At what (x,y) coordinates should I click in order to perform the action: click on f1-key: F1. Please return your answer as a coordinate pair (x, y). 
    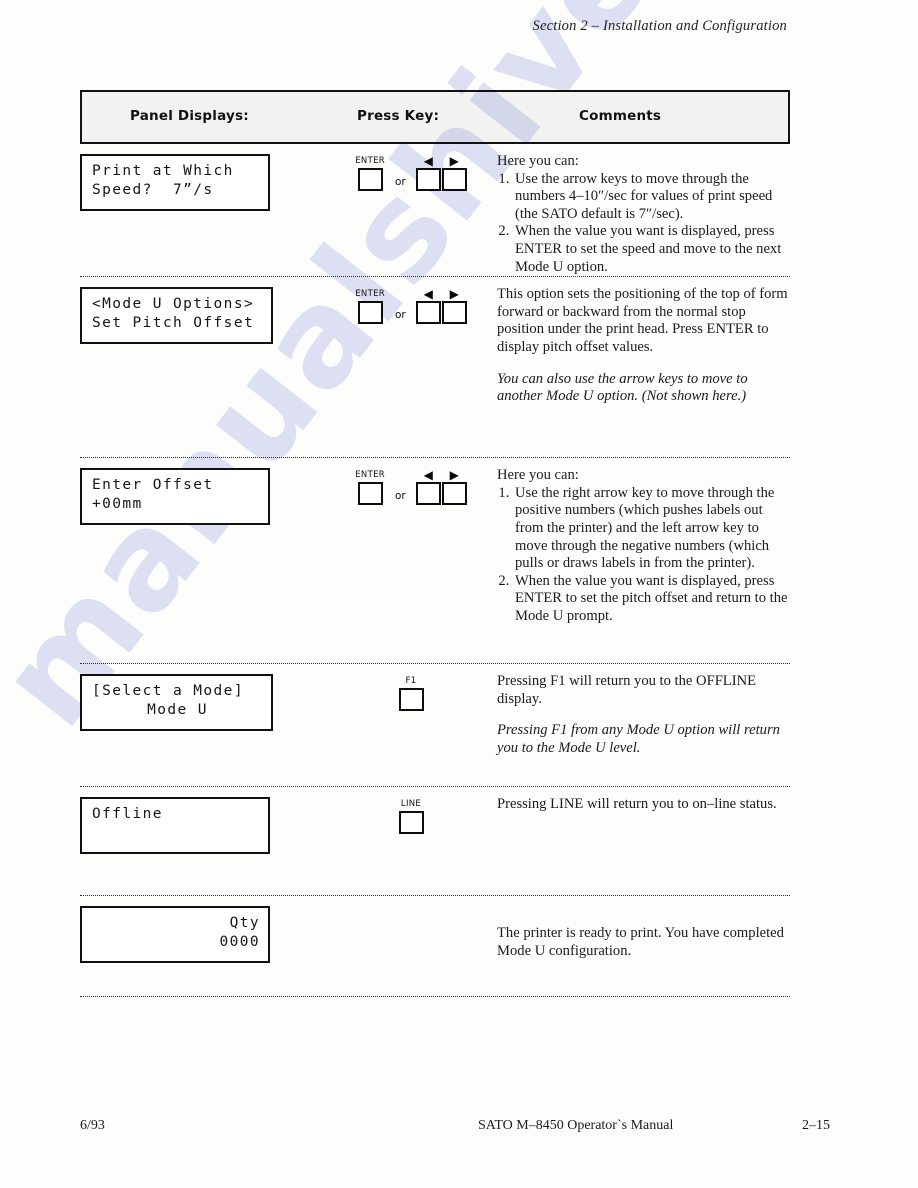
    Looking at the image, I should click on (411, 694).